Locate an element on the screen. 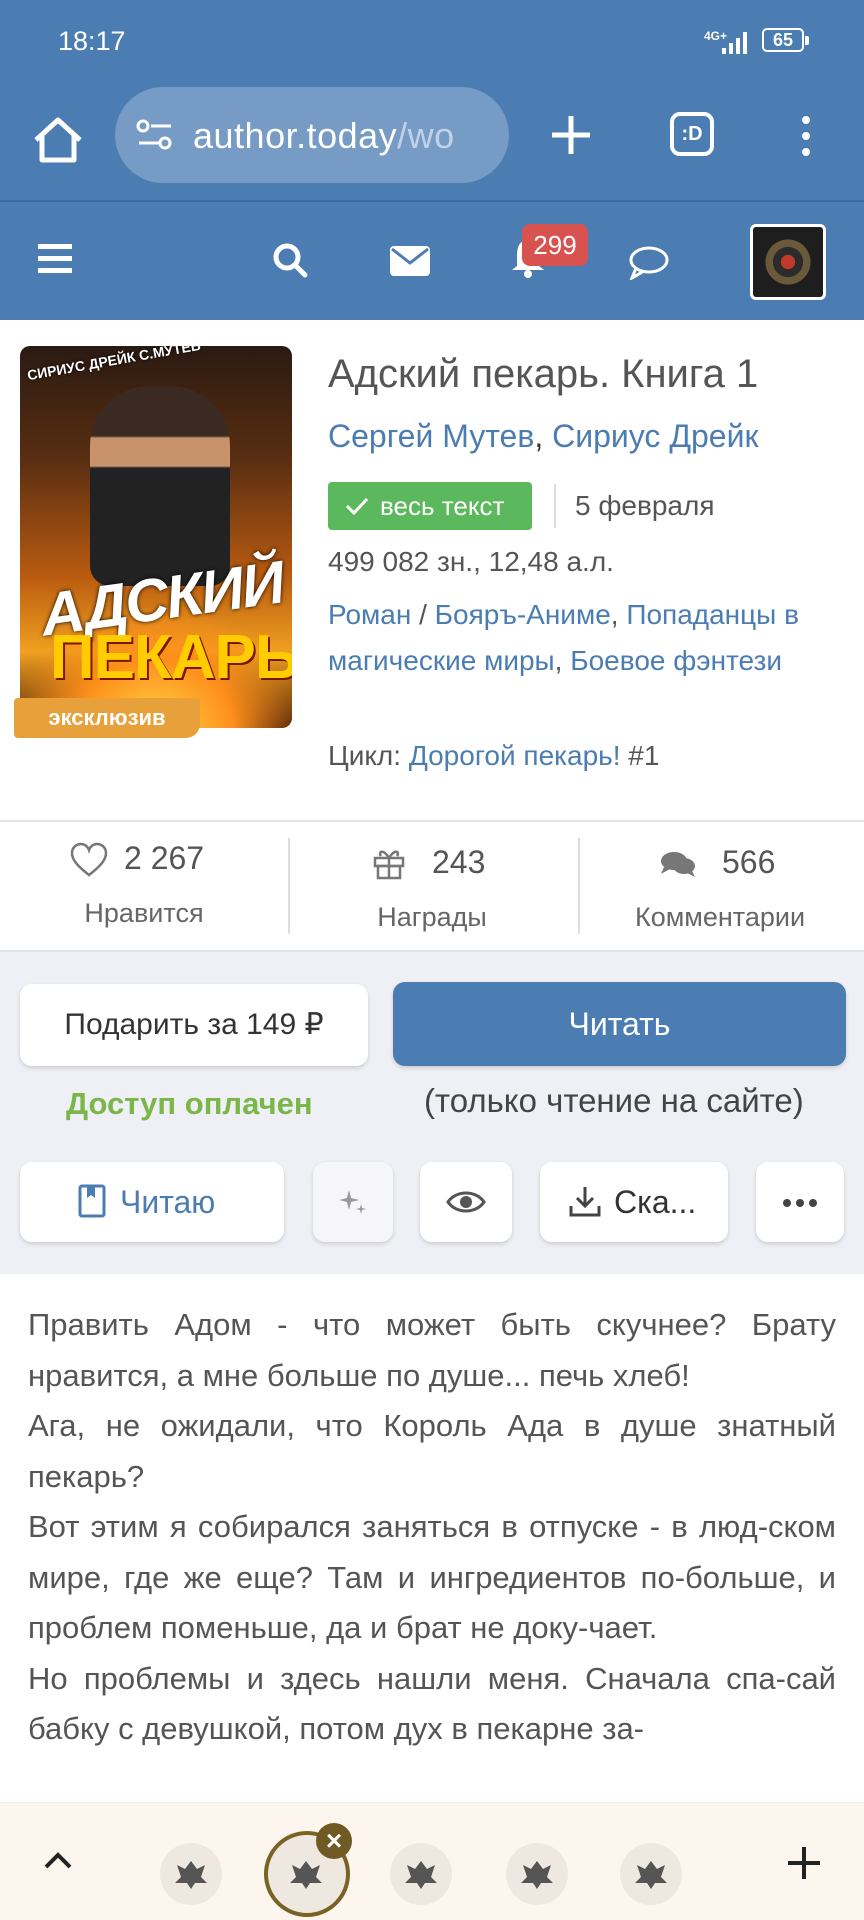 This screenshot has width=864, height=1920. likes-stat: 2 267 Нравится is located at coordinates (144, 886).